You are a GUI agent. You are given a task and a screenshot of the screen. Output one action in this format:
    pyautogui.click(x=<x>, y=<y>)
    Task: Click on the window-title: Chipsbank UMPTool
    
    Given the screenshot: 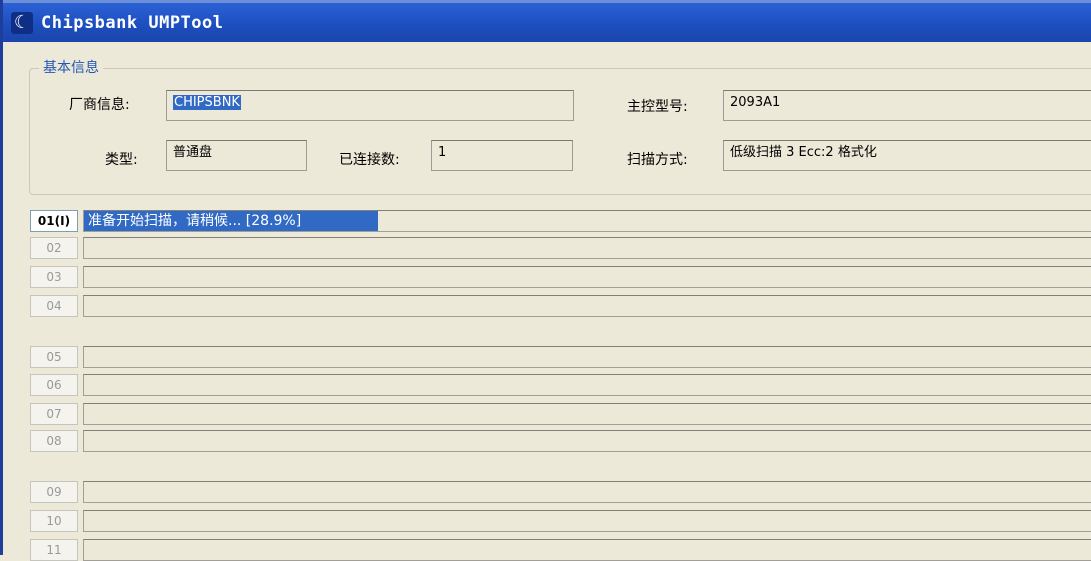 What is the action you would take?
    pyautogui.click(x=132, y=23)
    